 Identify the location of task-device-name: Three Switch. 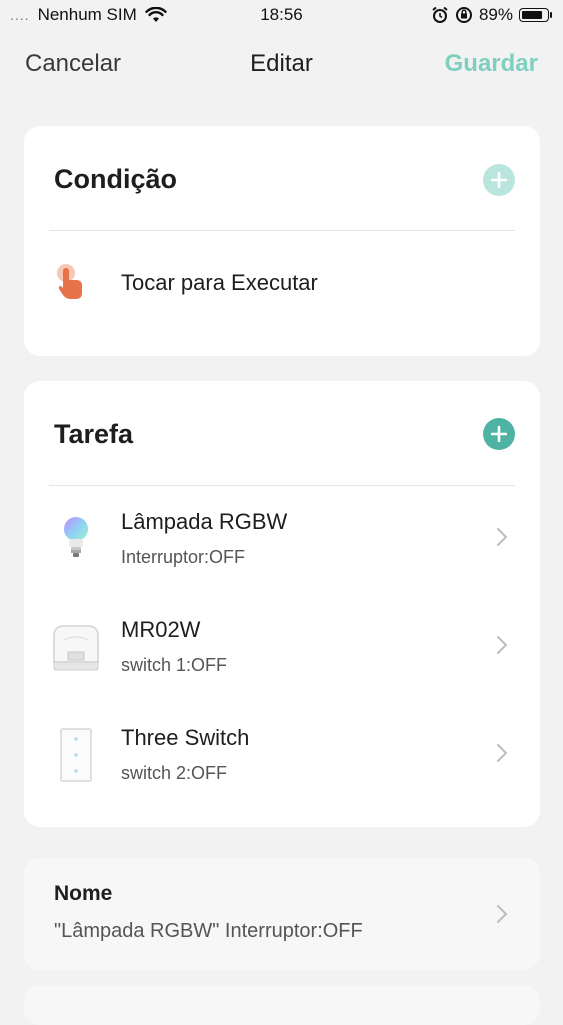
(185, 737).